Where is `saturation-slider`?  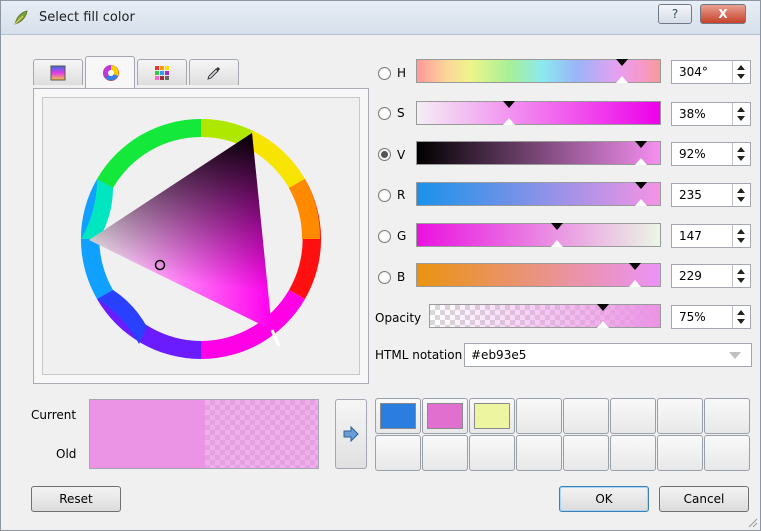 saturation-slider is located at coordinates (538, 113).